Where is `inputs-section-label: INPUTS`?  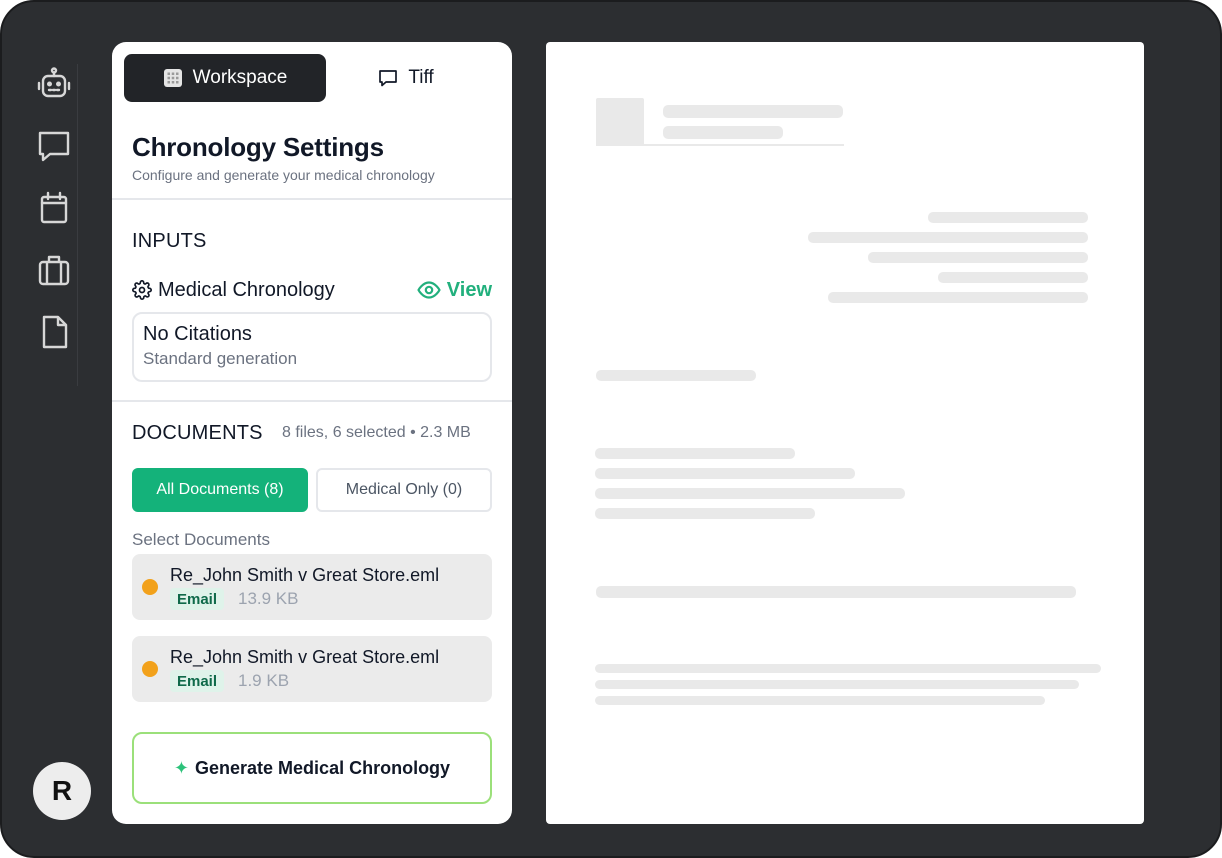
inputs-section-label: INPUTS is located at coordinates (169, 241).